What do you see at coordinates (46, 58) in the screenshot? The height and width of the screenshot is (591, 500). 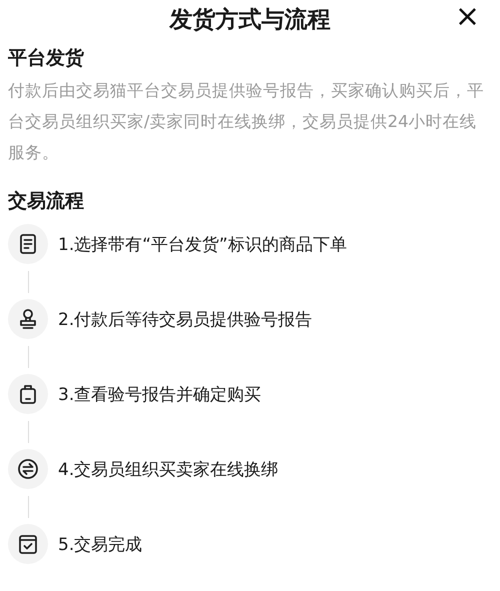 I see `section-heading: 平台发货` at bounding box center [46, 58].